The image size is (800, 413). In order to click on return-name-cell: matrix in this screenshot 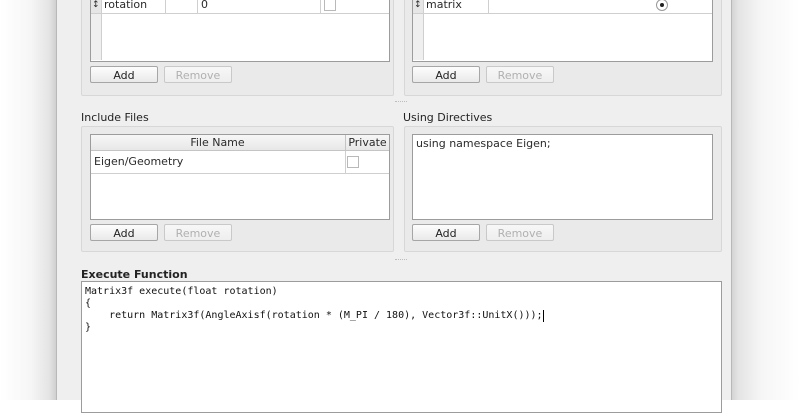, I will do `click(444, 6)`.